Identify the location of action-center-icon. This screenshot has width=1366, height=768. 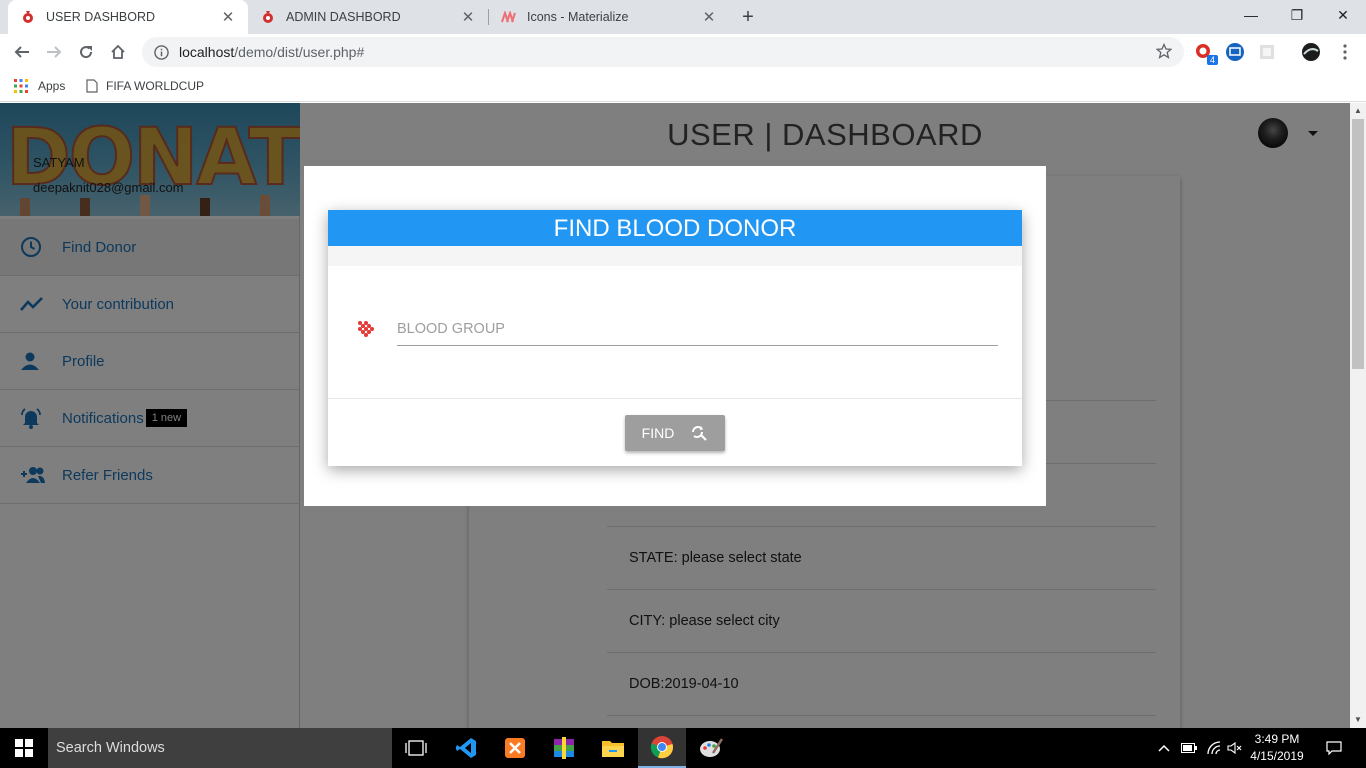
(1334, 748).